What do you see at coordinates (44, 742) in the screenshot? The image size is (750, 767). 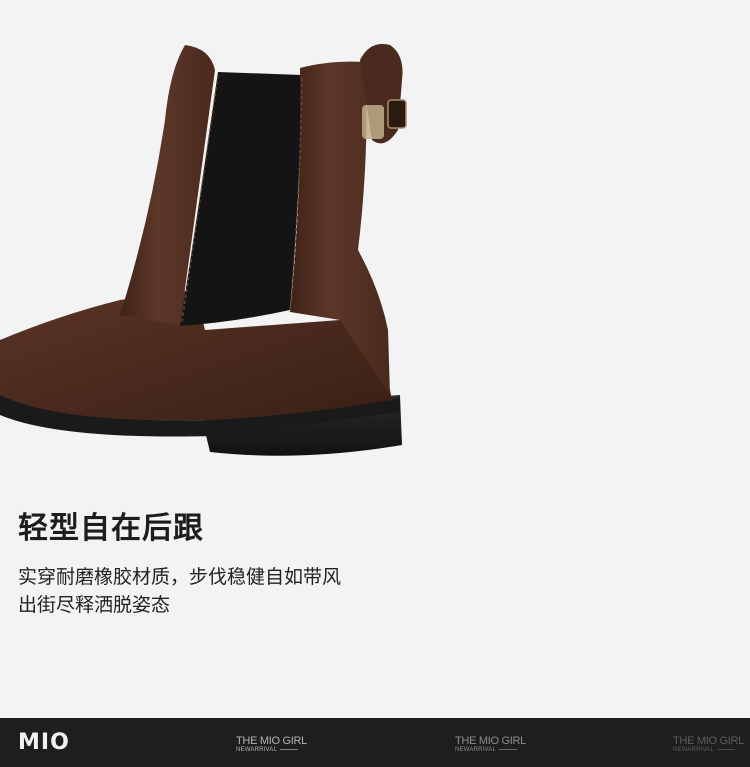 I see `brand-logo: MIO` at bounding box center [44, 742].